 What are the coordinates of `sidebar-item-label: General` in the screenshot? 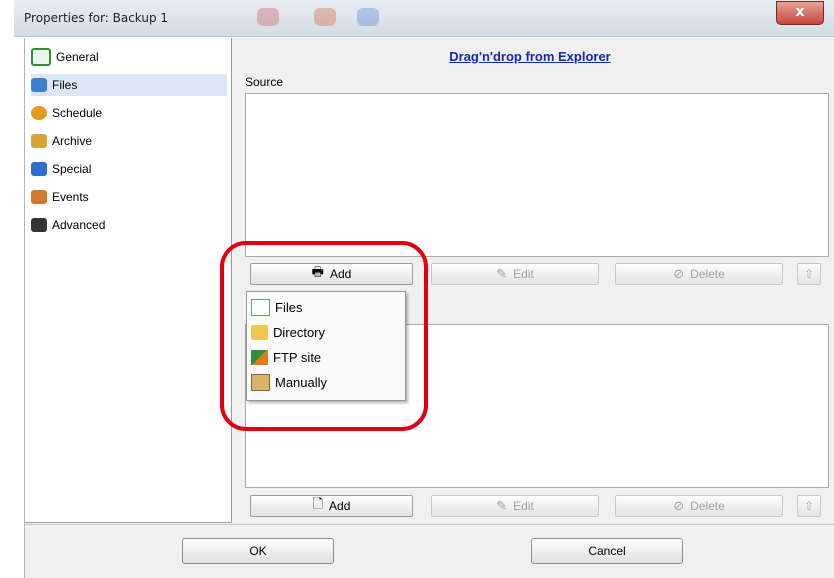 It's located at (77, 57).